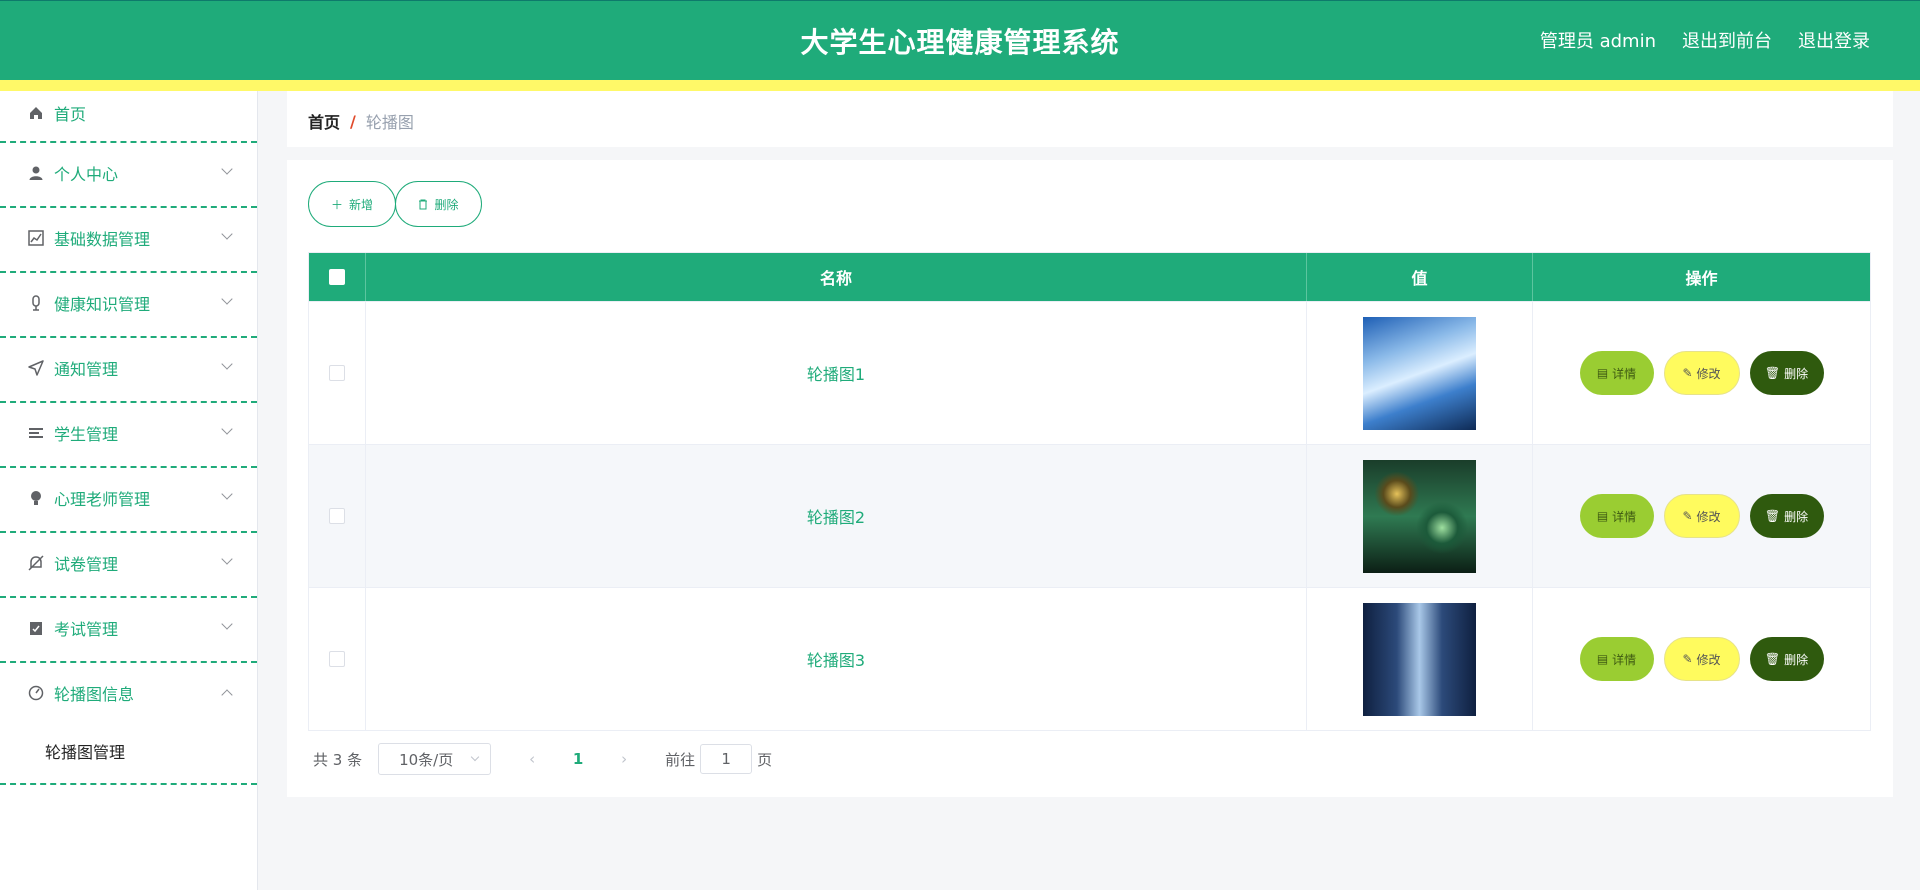  What do you see at coordinates (726, 759) in the screenshot?
I see `goto-page-input` at bounding box center [726, 759].